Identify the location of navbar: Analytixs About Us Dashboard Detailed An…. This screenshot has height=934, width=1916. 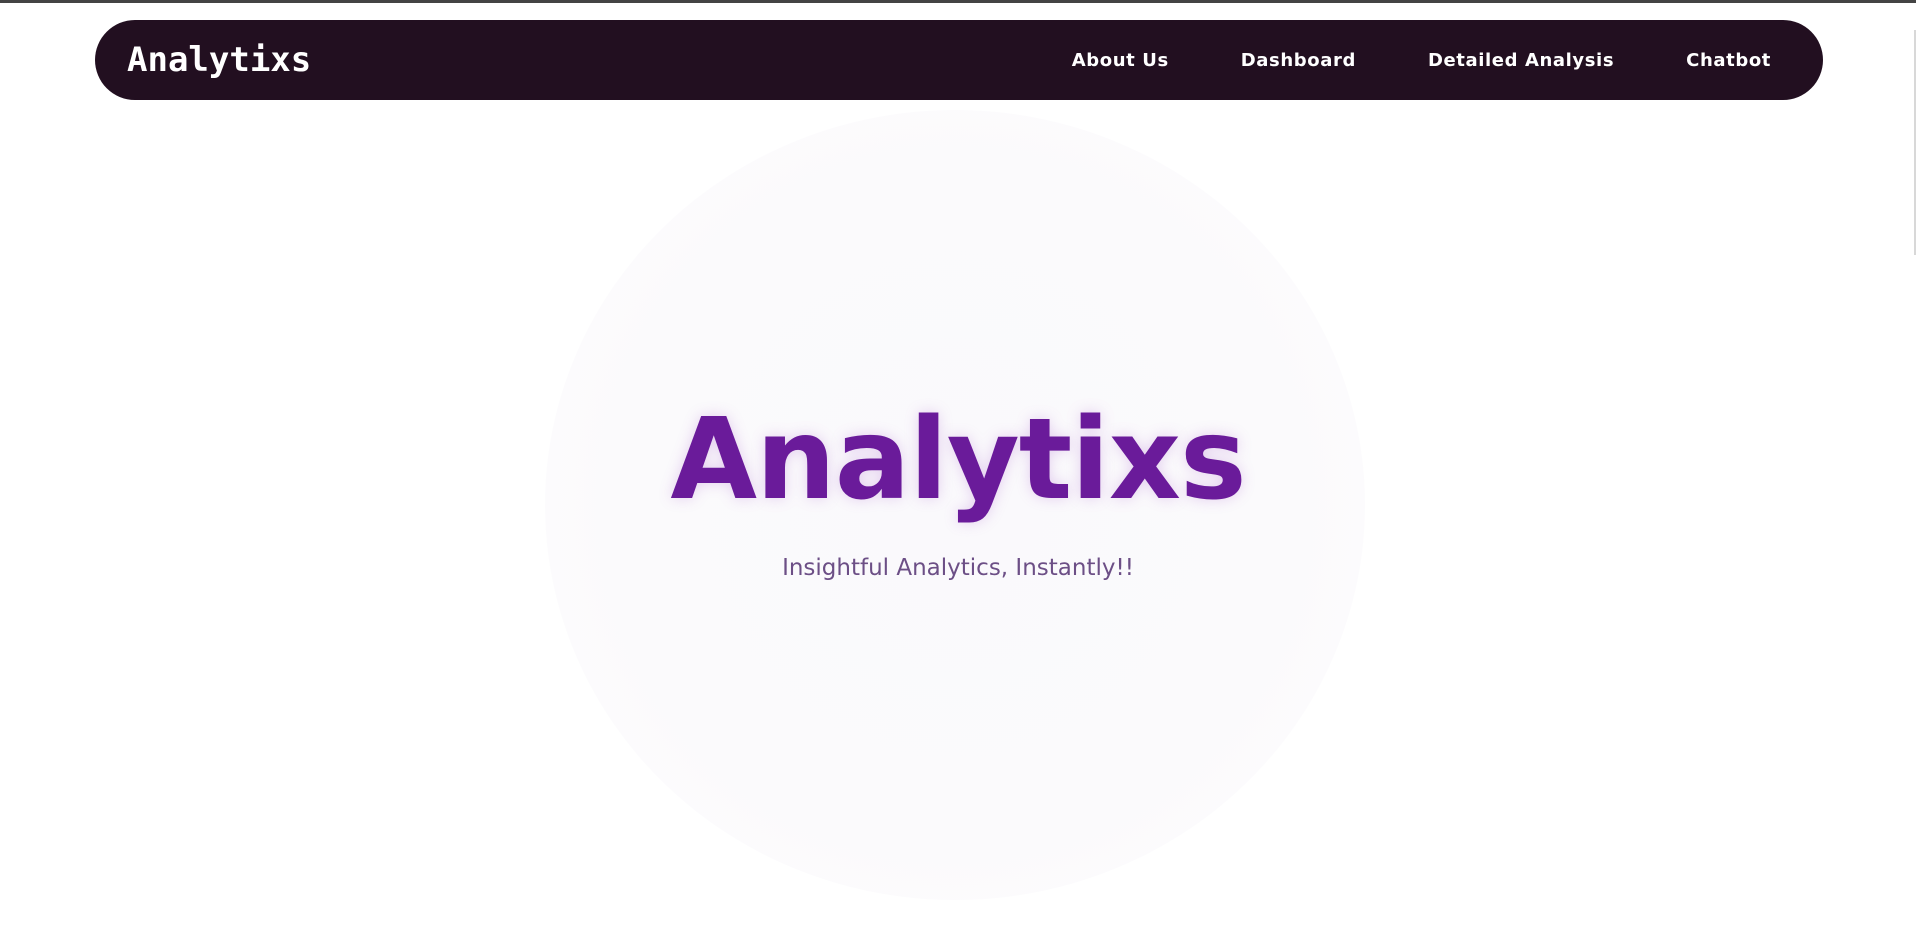
(959, 60).